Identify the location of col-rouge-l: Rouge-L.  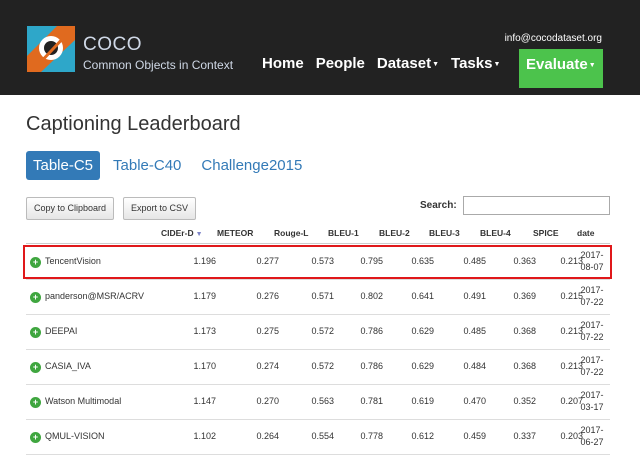
(291, 233).